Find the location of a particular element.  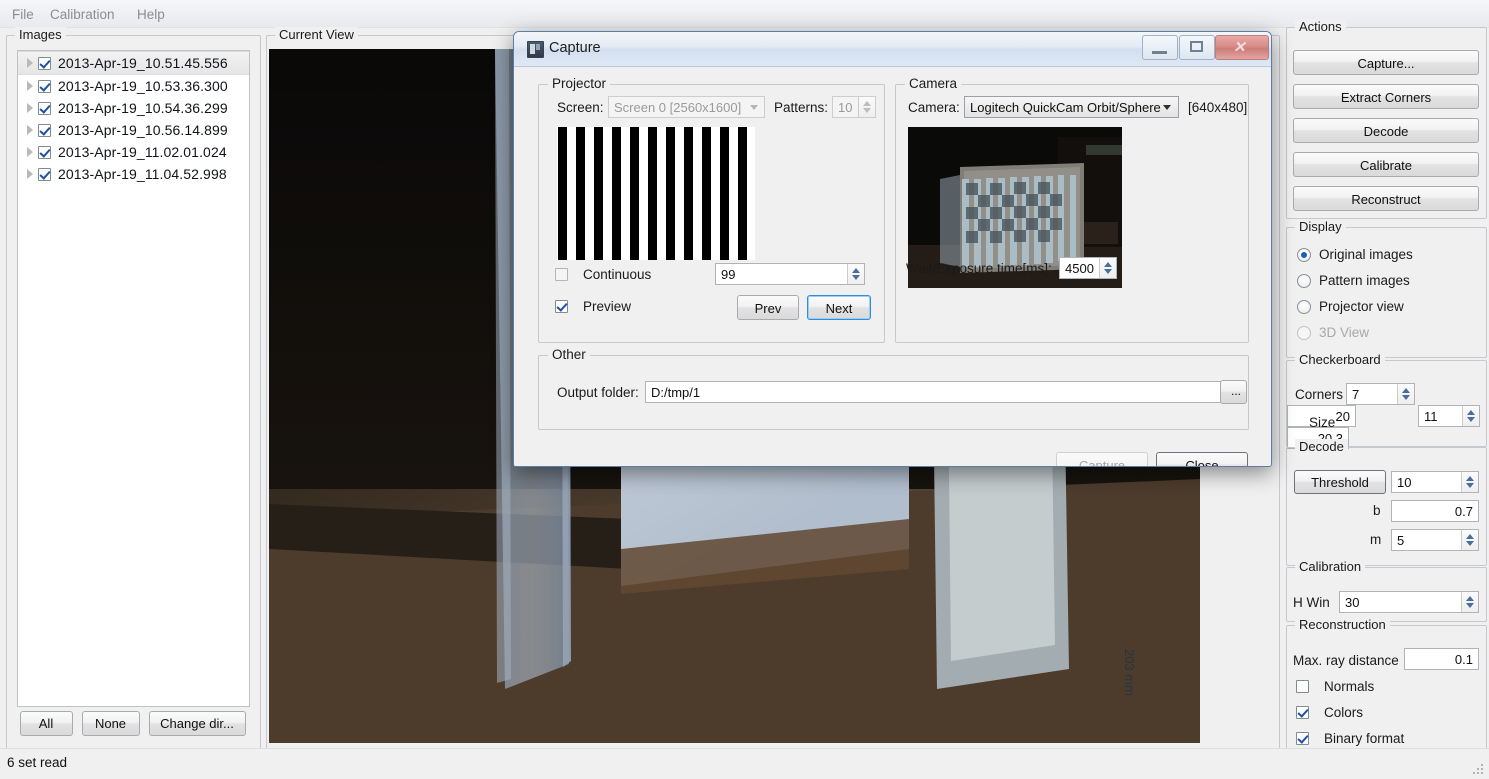

image-list-row: 2013-Apr-19_10.53.36.300 is located at coordinates (133, 86).